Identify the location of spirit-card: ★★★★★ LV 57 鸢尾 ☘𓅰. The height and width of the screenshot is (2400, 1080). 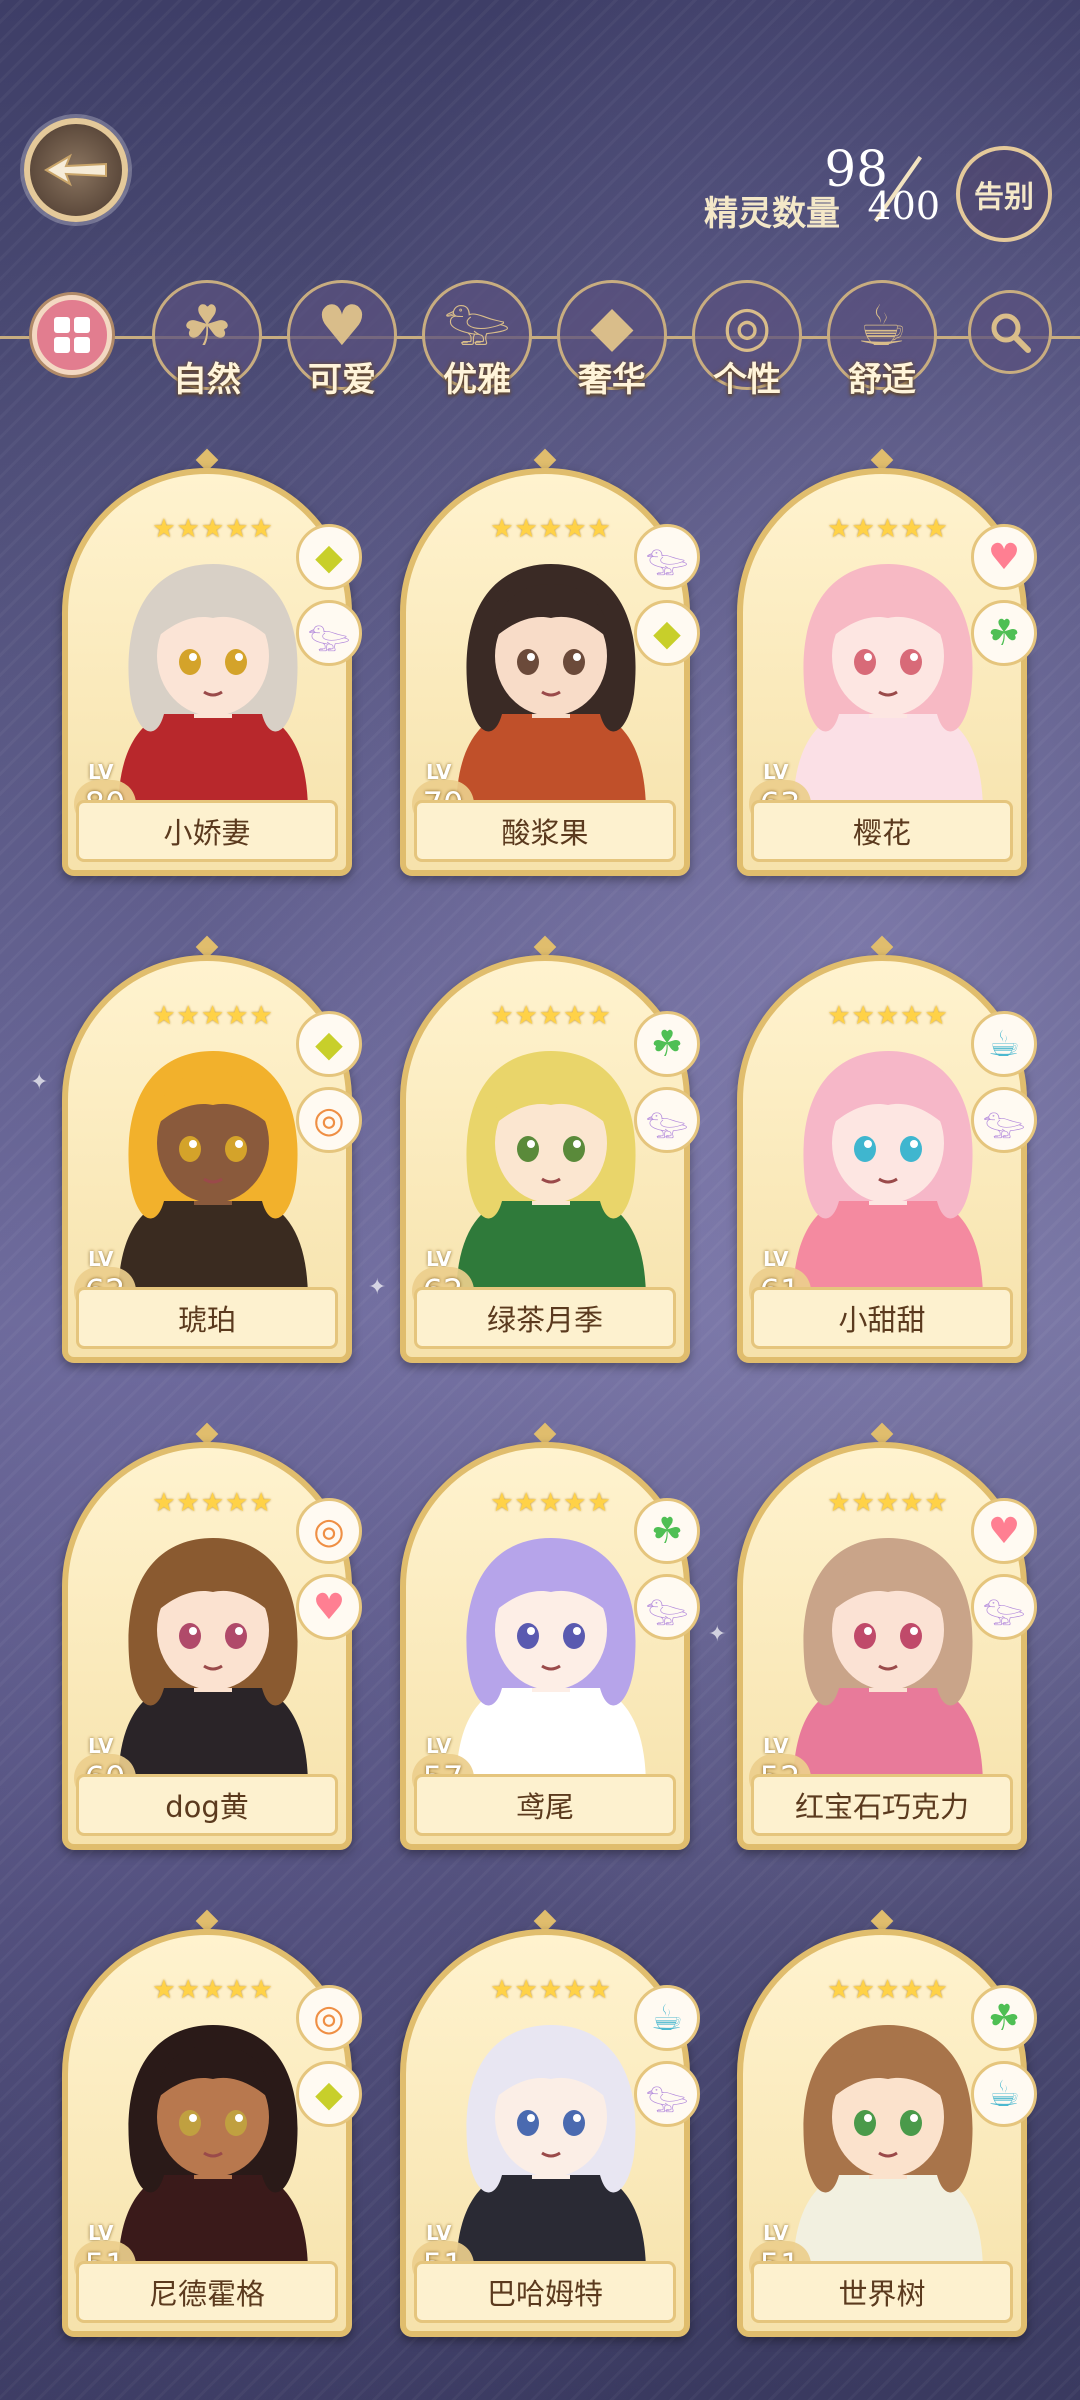
(550, 1636).